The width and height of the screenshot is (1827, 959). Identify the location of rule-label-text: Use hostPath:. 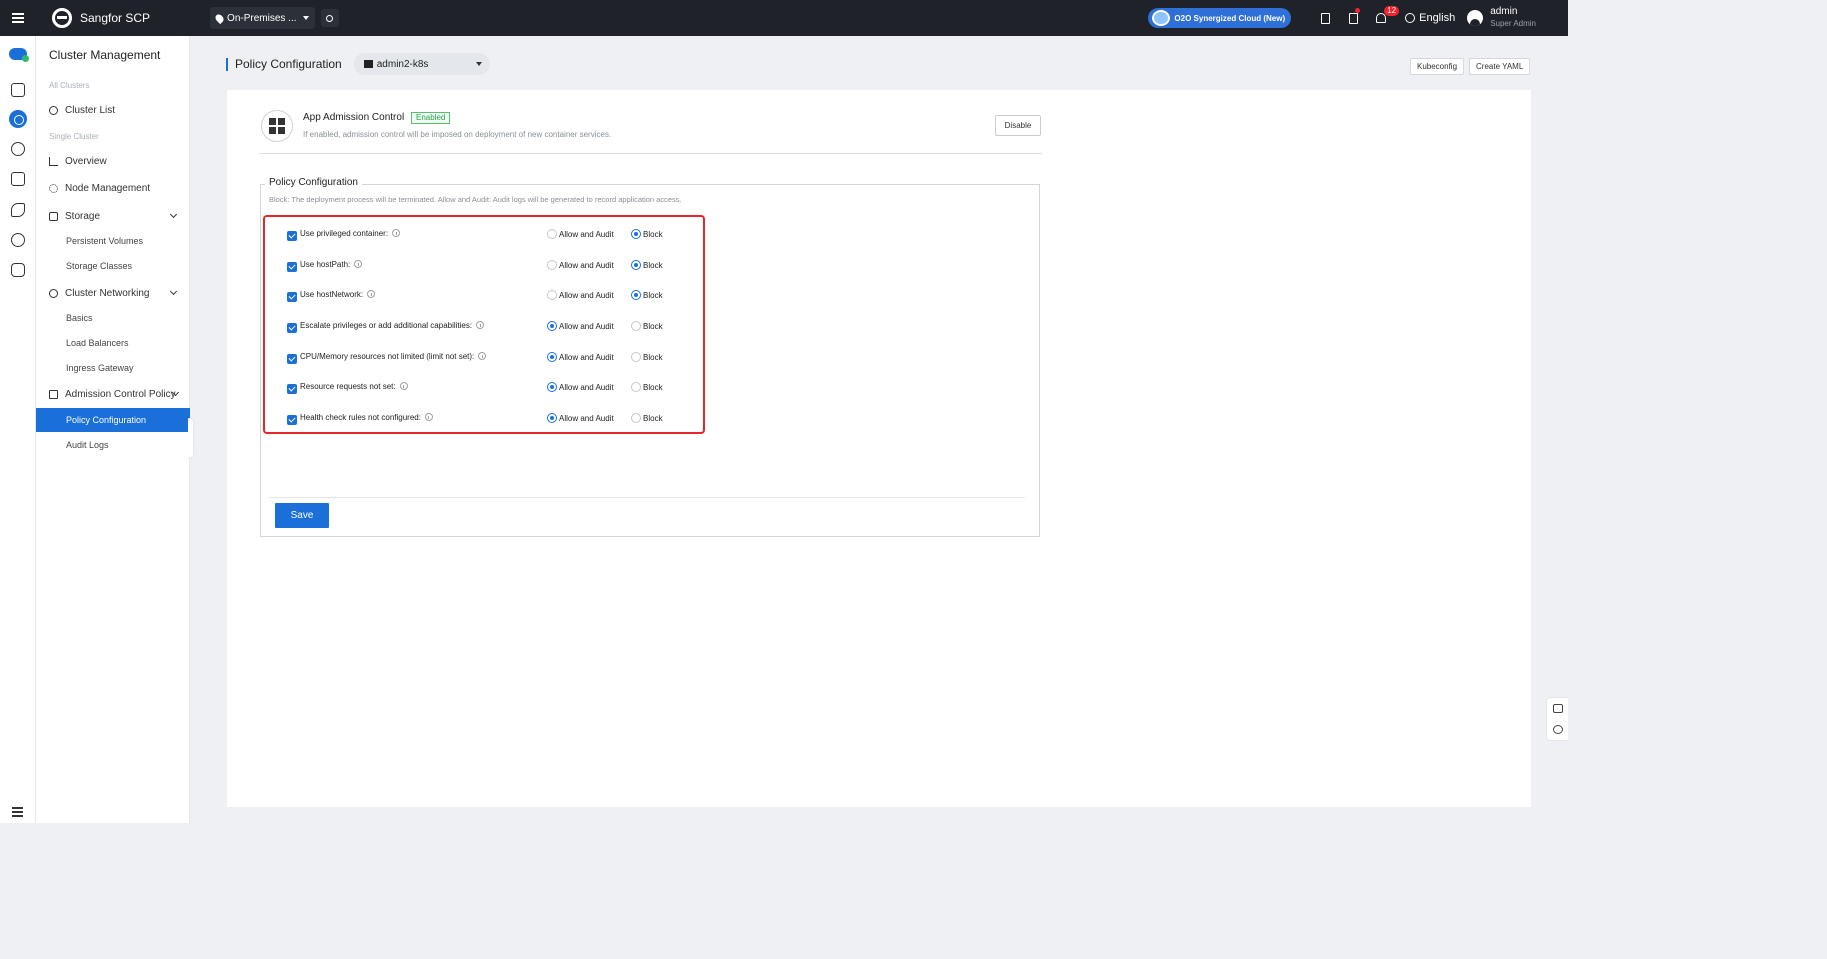
(325, 264).